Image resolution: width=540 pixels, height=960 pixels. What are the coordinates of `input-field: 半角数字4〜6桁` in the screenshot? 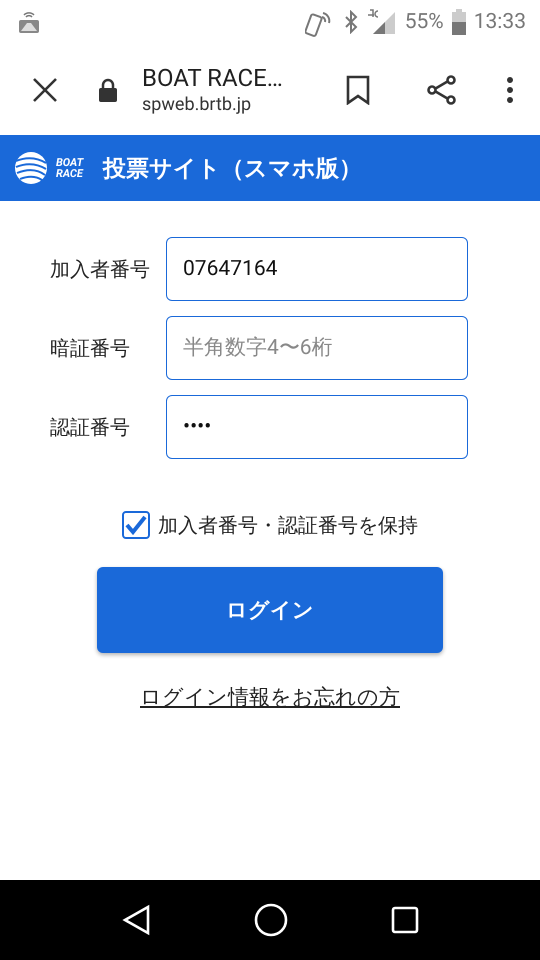 It's located at (317, 348).